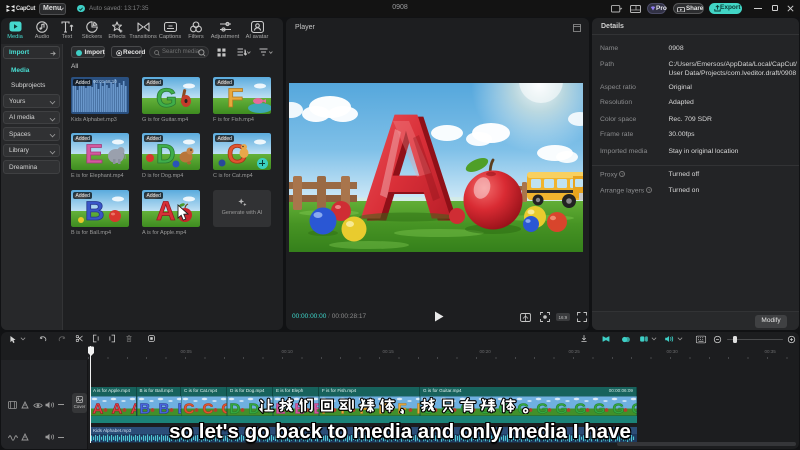  What do you see at coordinates (95, 211) in the screenshot?
I see `svg-text: B` at bounding box center [95, 211].